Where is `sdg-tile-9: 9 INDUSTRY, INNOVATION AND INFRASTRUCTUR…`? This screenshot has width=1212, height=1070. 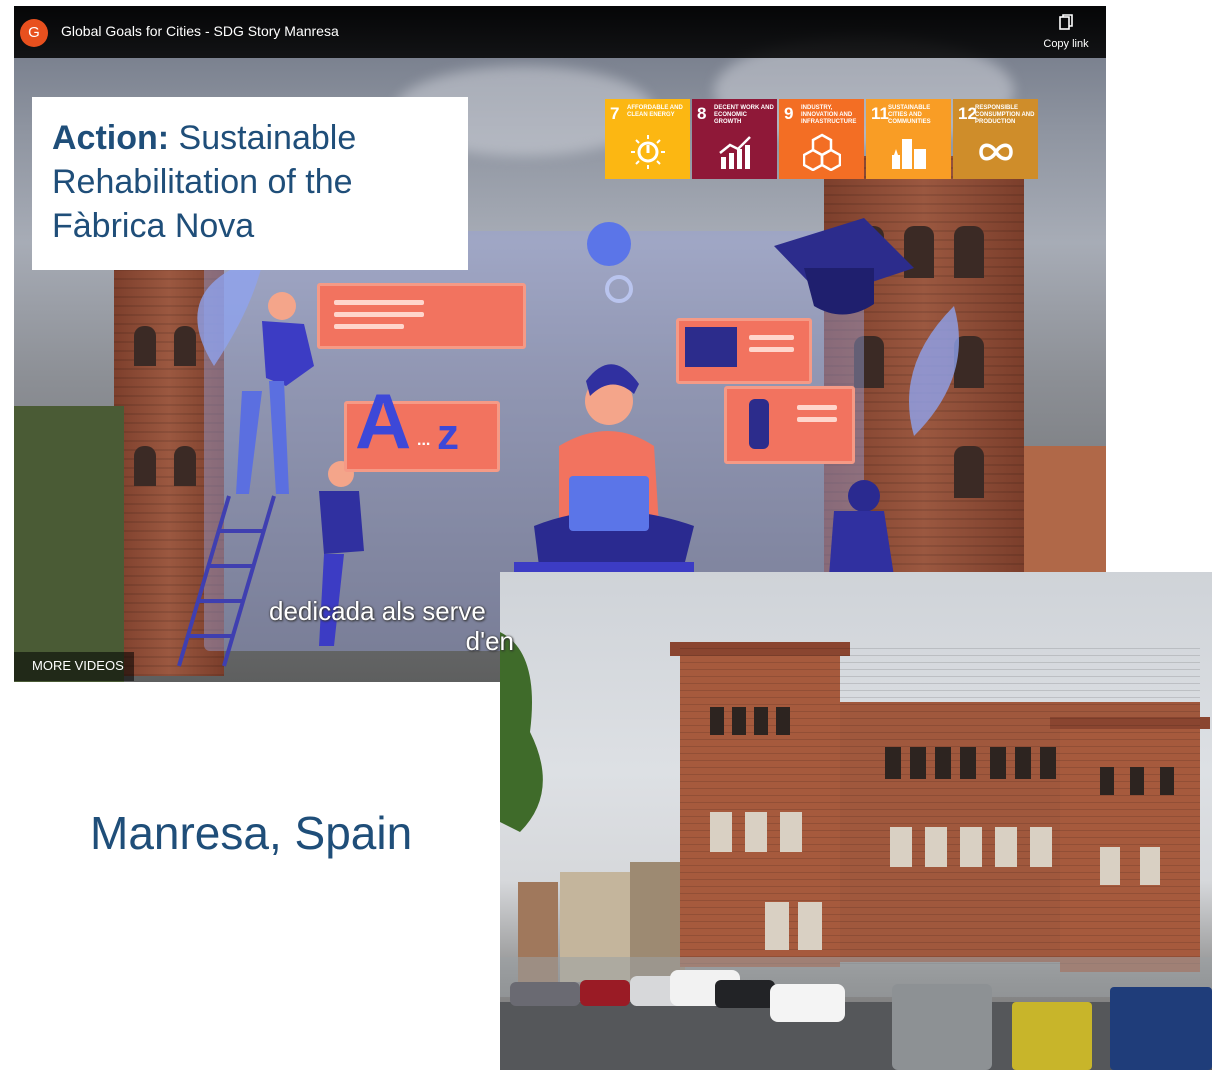 sdg-tile-9: 9 INDUSTRY, INNOVATION AND INFRASTRUCTUR… is located at coordinates (821, 139).